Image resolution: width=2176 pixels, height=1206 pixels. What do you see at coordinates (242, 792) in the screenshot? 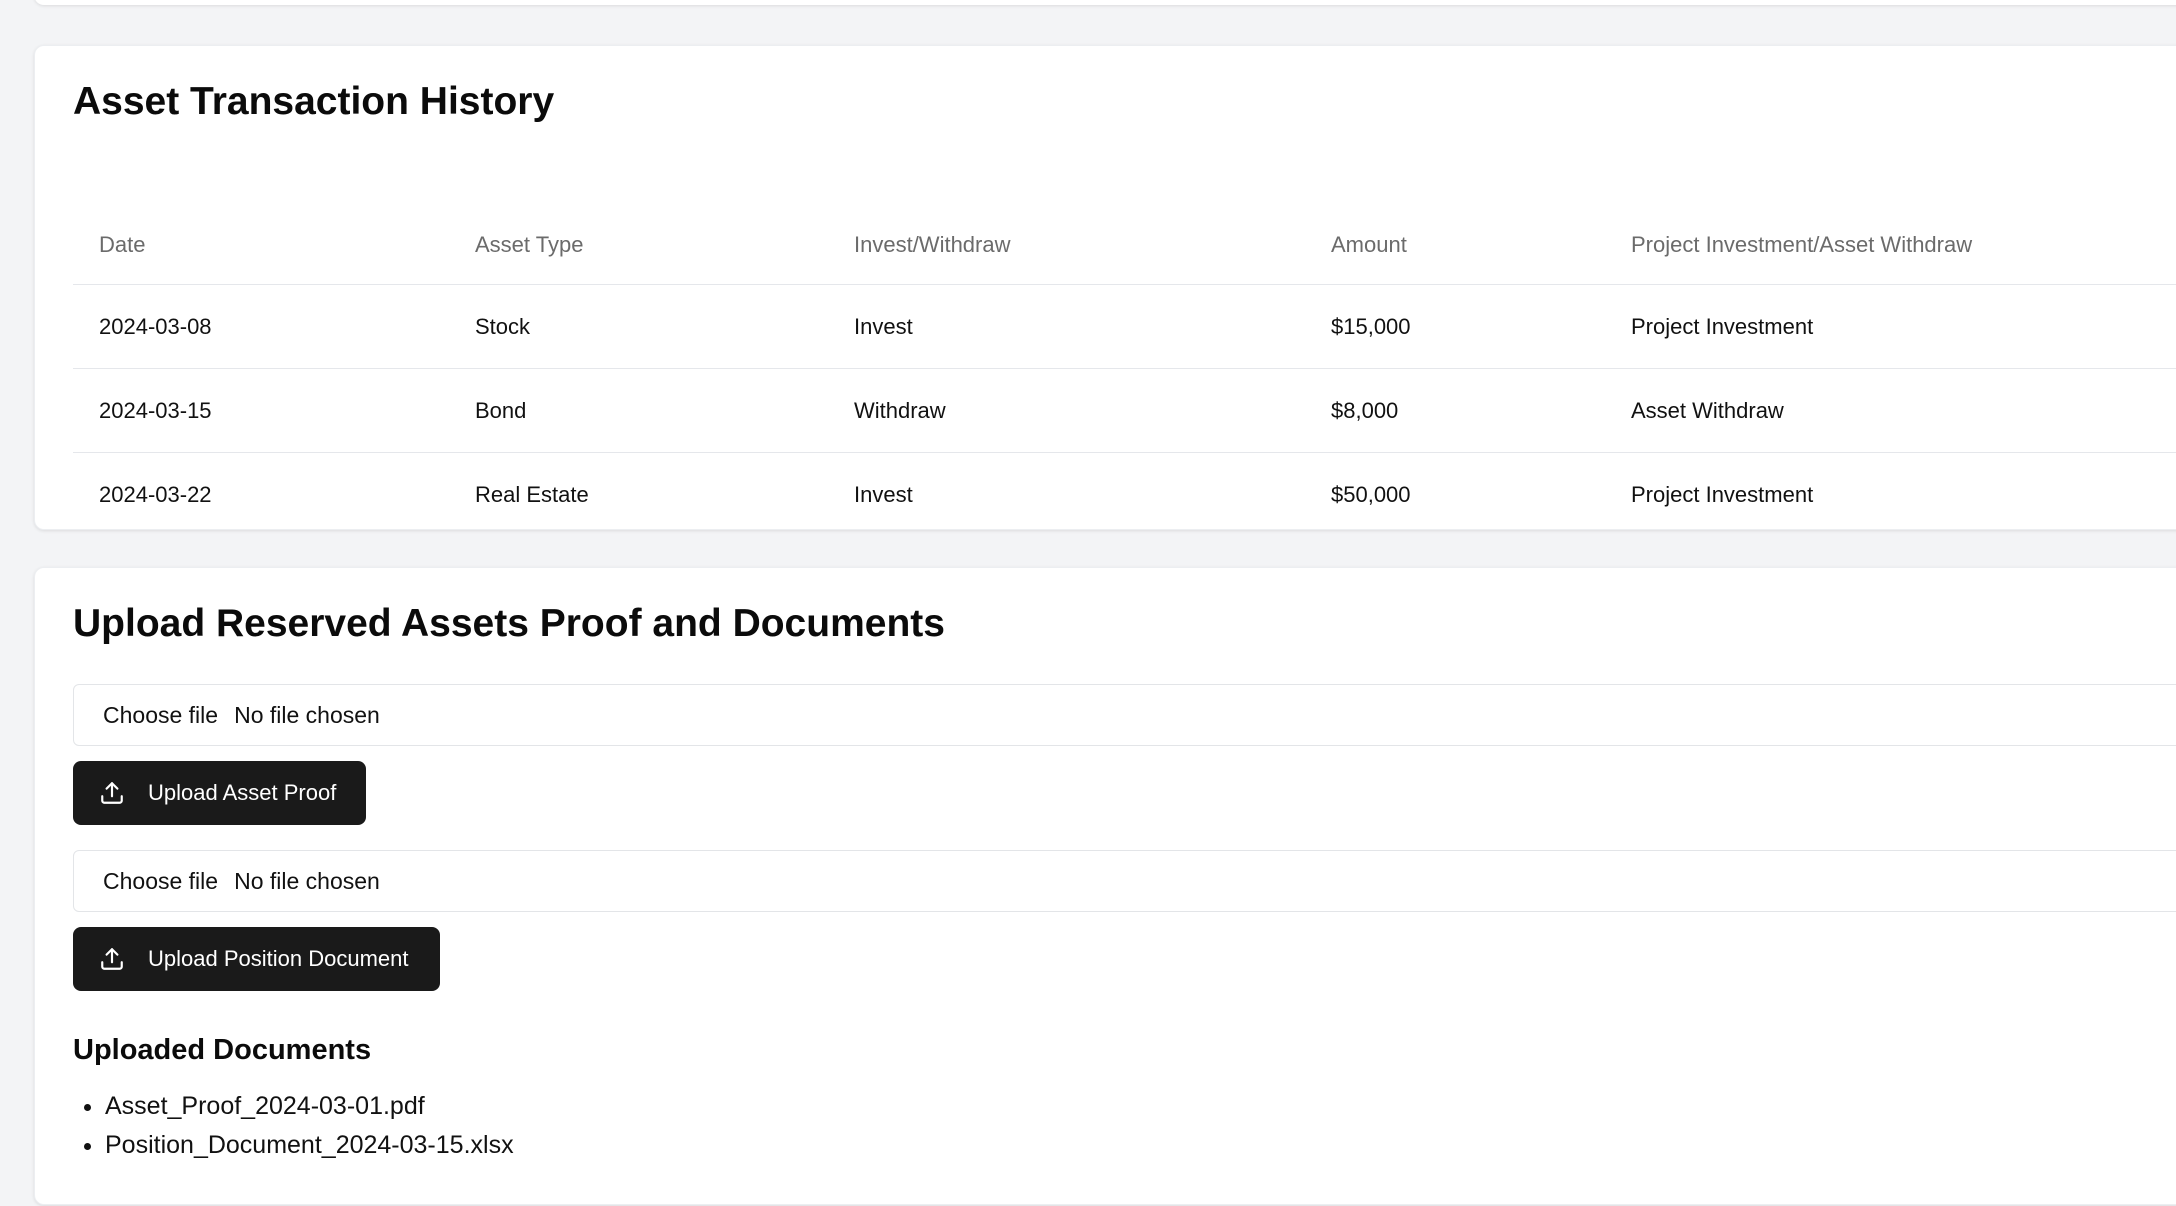
I see `upload-asset-proof-label: Upload Asset Proof` at bounding box center [242, 792].